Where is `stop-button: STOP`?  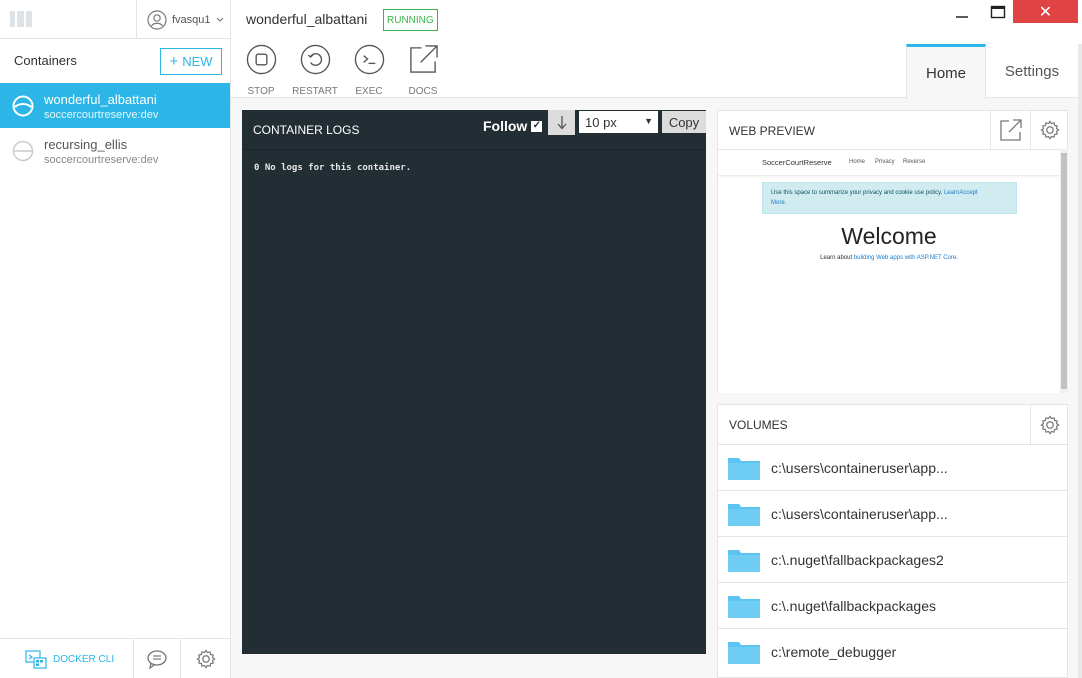 stop-button: STOP is located at coordinates (261, 70).